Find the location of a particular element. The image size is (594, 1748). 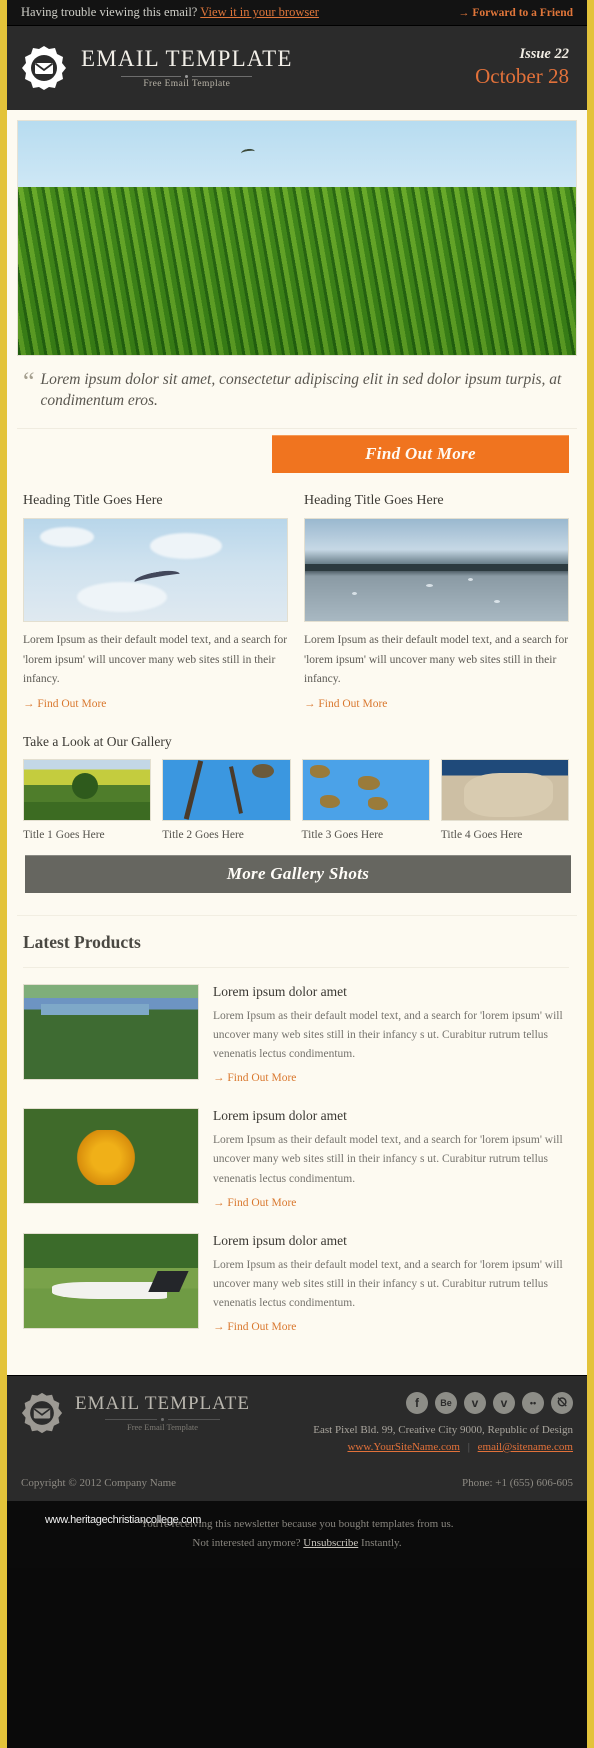

seagull-image is located at coordinates (155, 569).